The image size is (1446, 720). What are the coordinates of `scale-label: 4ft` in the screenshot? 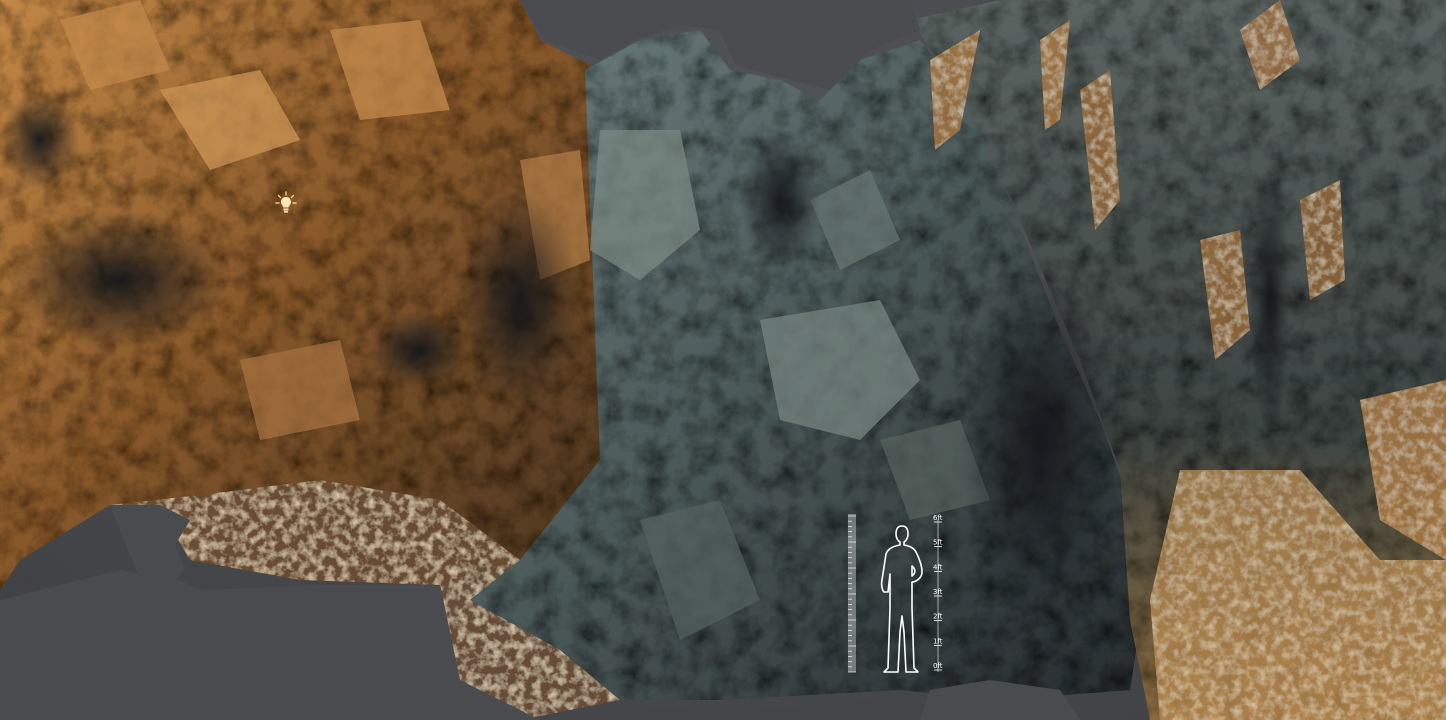 It's located at (938, 567).